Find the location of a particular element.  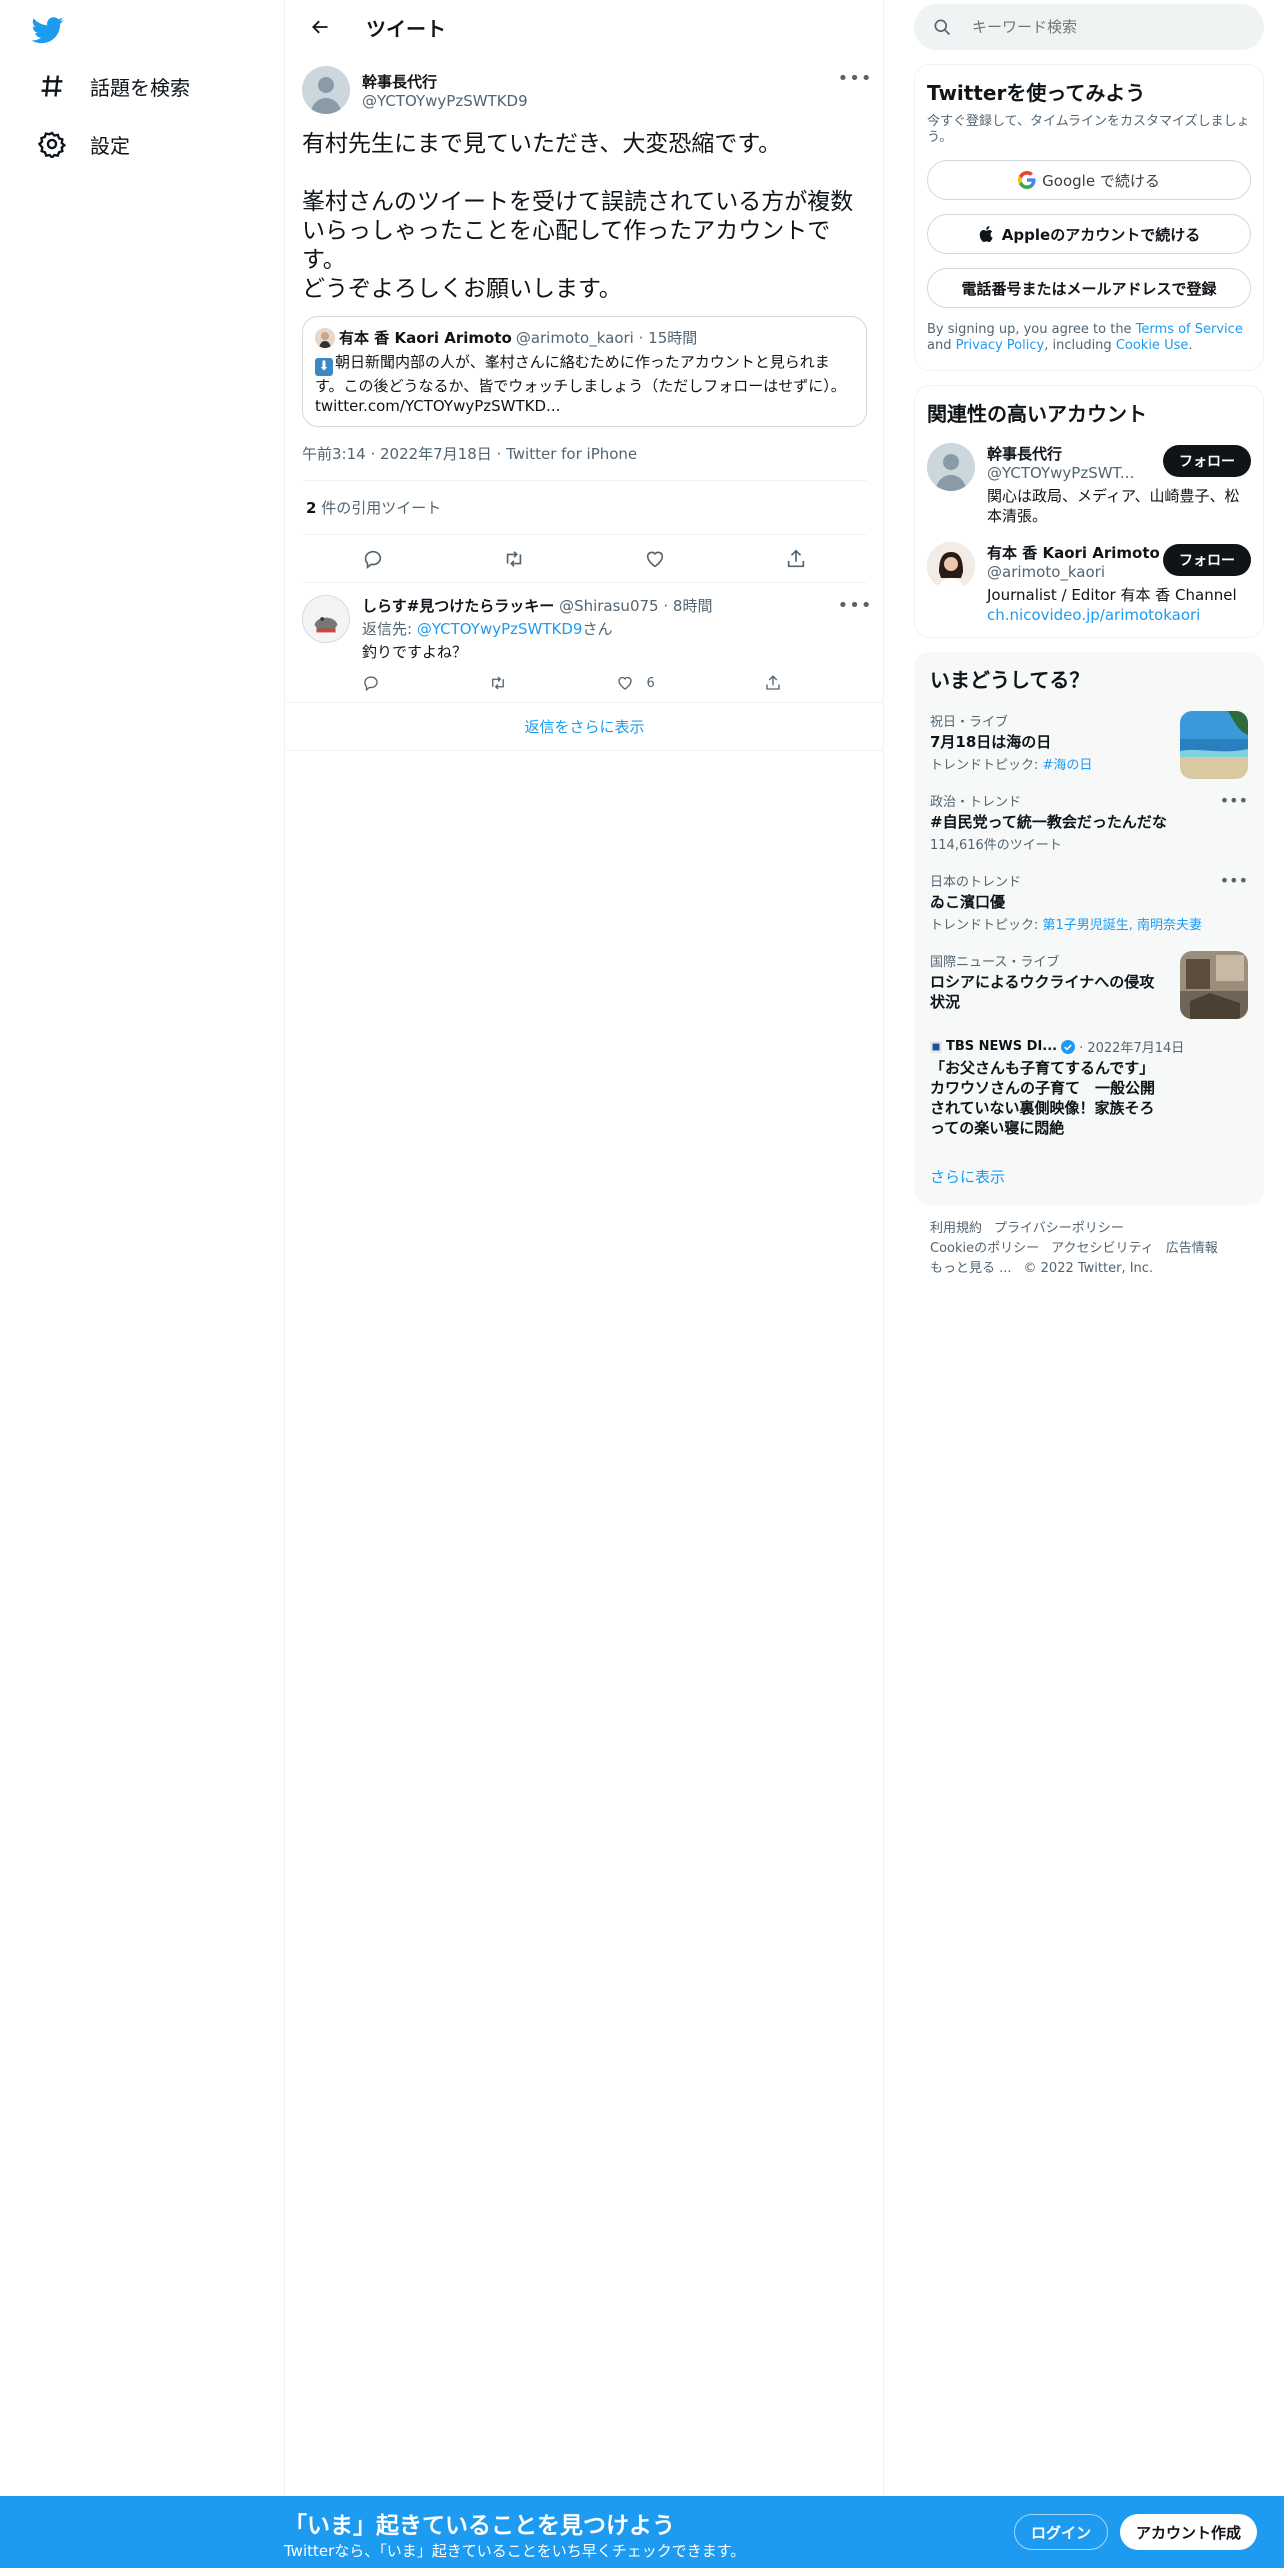

trend-item: 祝日・ライブ 7月18日は海の日 トレンドトピック: #海の日 is located at coordinates (1089, 745).